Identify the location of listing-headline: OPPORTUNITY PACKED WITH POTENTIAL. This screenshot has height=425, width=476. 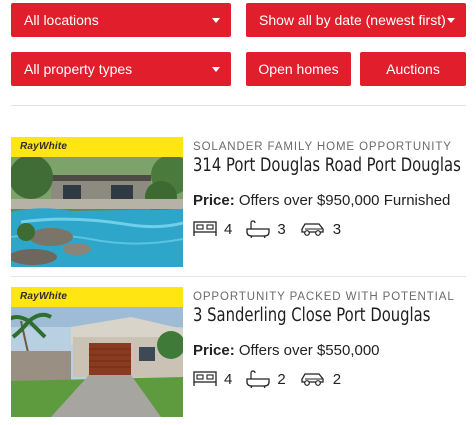
(324, 297).